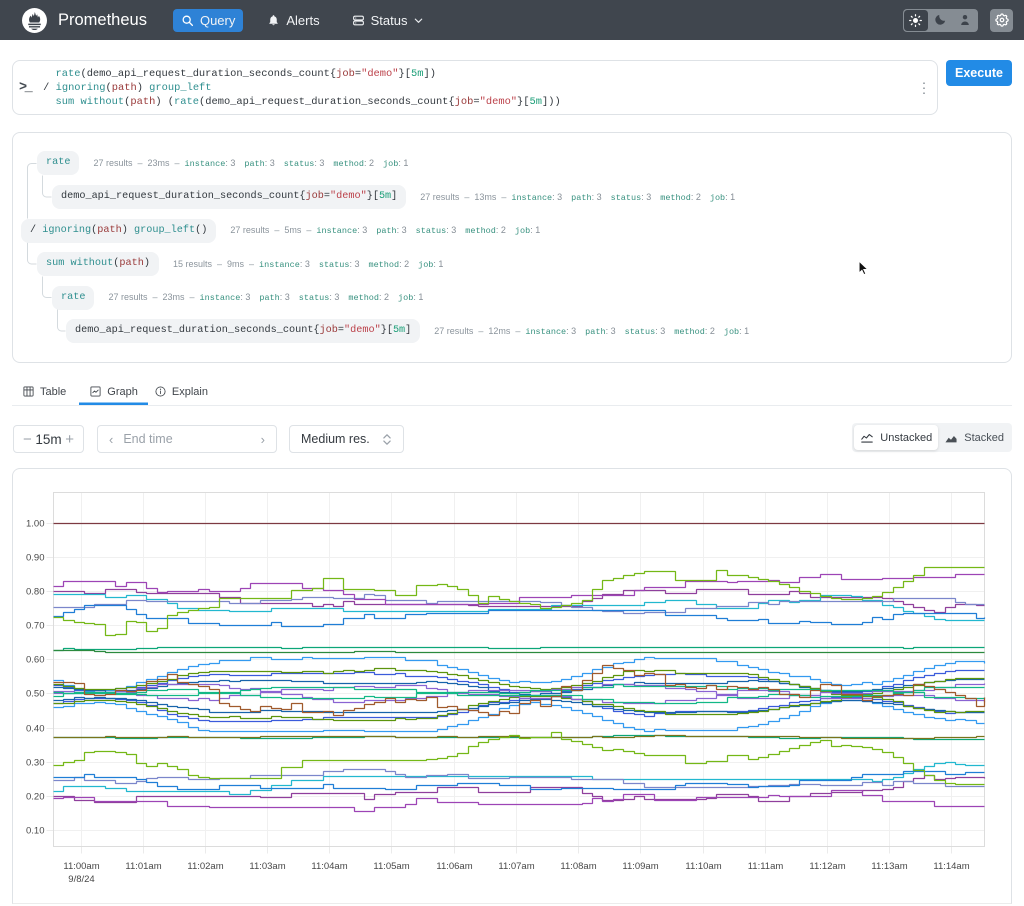  I want to click on svg-text: 0.20, so click(35, 797).